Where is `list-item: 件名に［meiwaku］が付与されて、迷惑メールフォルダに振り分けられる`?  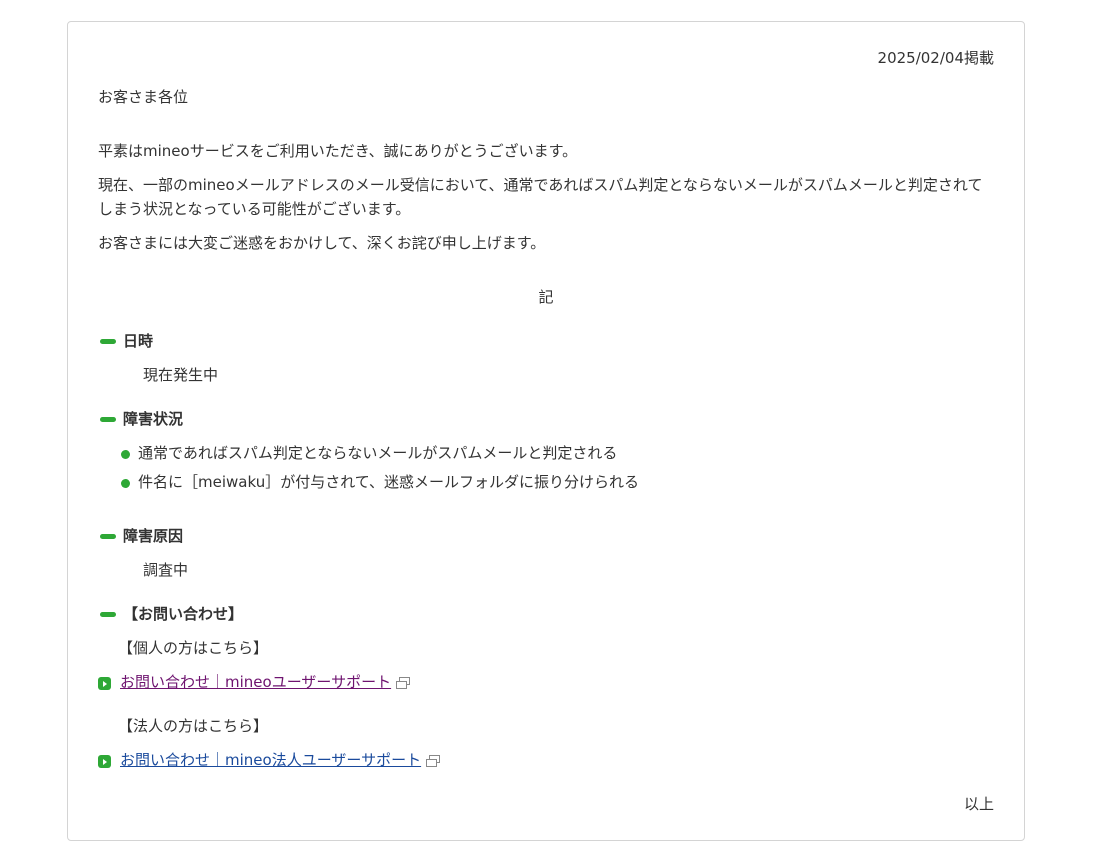 list-item: 件名に［meiwaku］が付与されて、迷惑メールフォルダに振り分けられる is located at coordinates (389, 482).